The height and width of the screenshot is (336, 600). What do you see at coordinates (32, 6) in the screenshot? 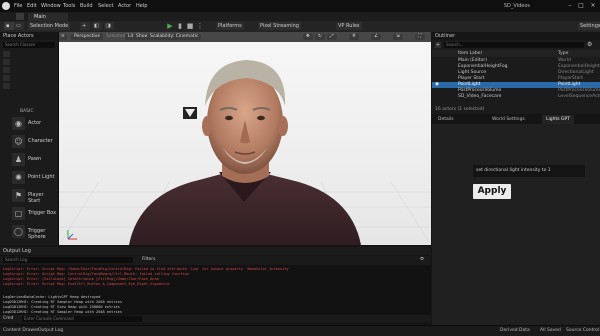
I see `menu-edit: Edit` at bounding box center [32, 6].